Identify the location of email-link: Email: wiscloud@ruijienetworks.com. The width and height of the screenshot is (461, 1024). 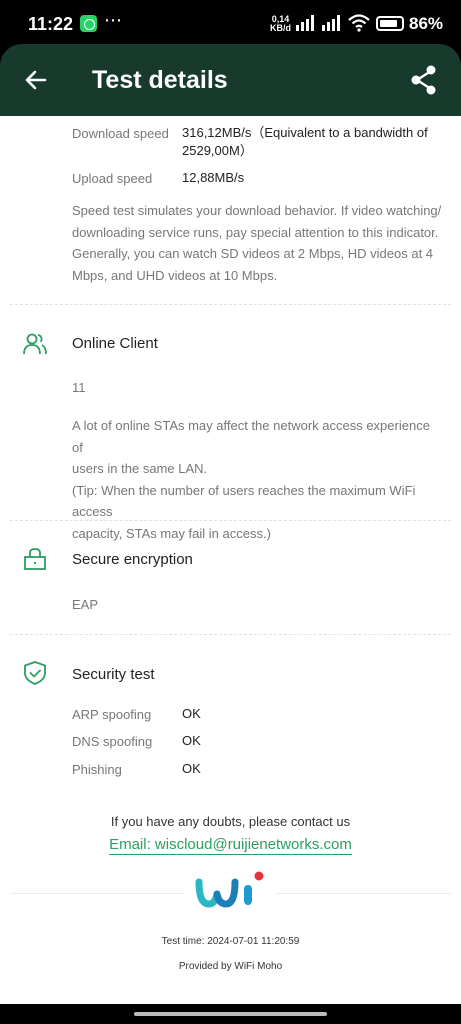
(230, 845).